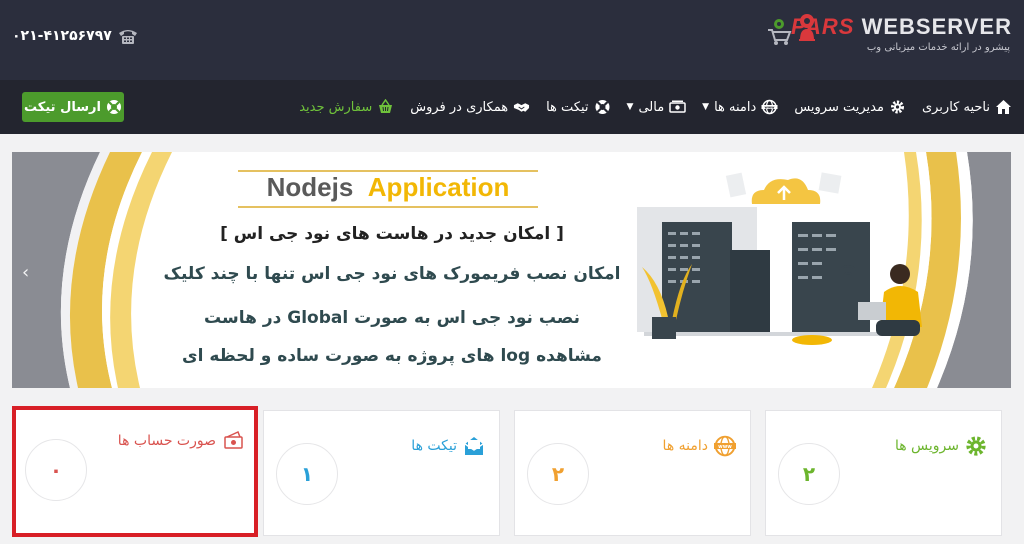  Describe the element at coordinates (677, 107) in the screenshot. I see `money-icon` at that location.